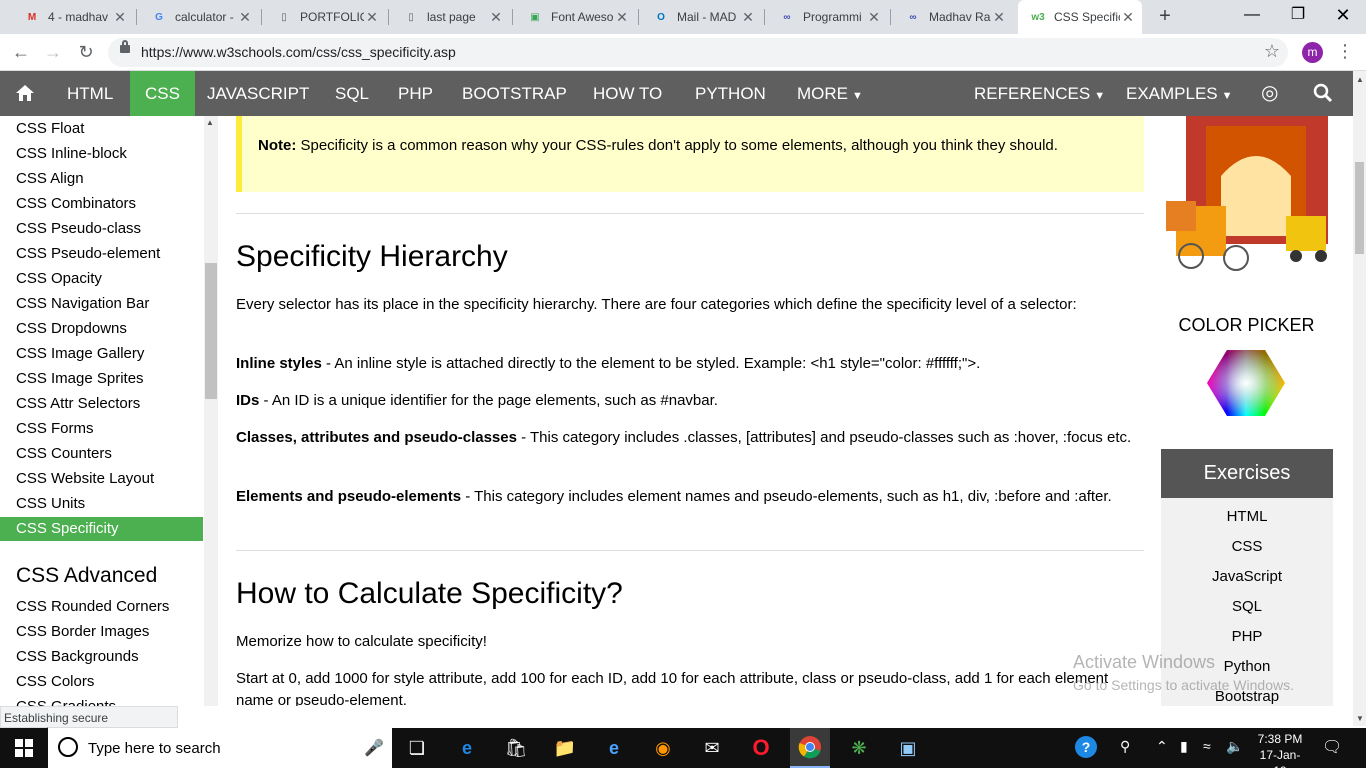 This screenshot has height=779, width=1366. What do you see at coordinates (1247, 636) in the screenshot?
I see `exercise-link: PHP` at bounding box center [1247, 636].